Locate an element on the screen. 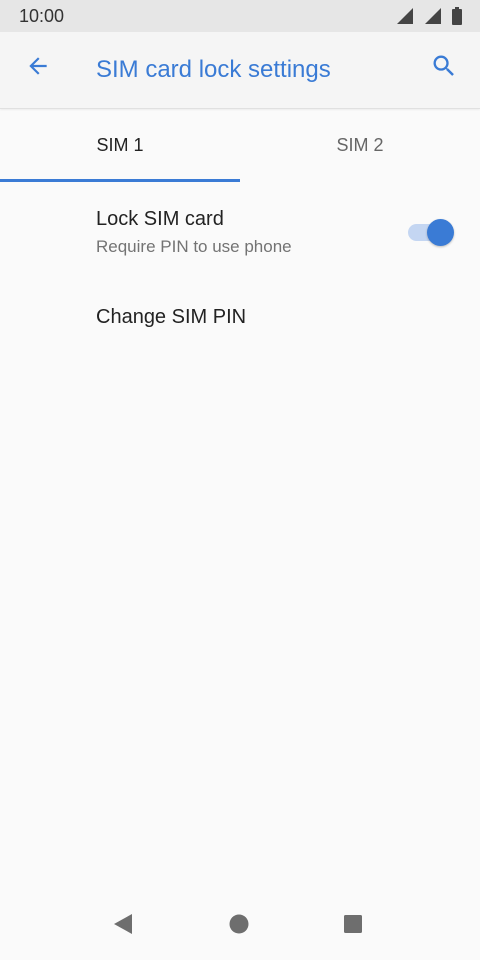  back-triangle-icon is located at coordinates (123, 926).